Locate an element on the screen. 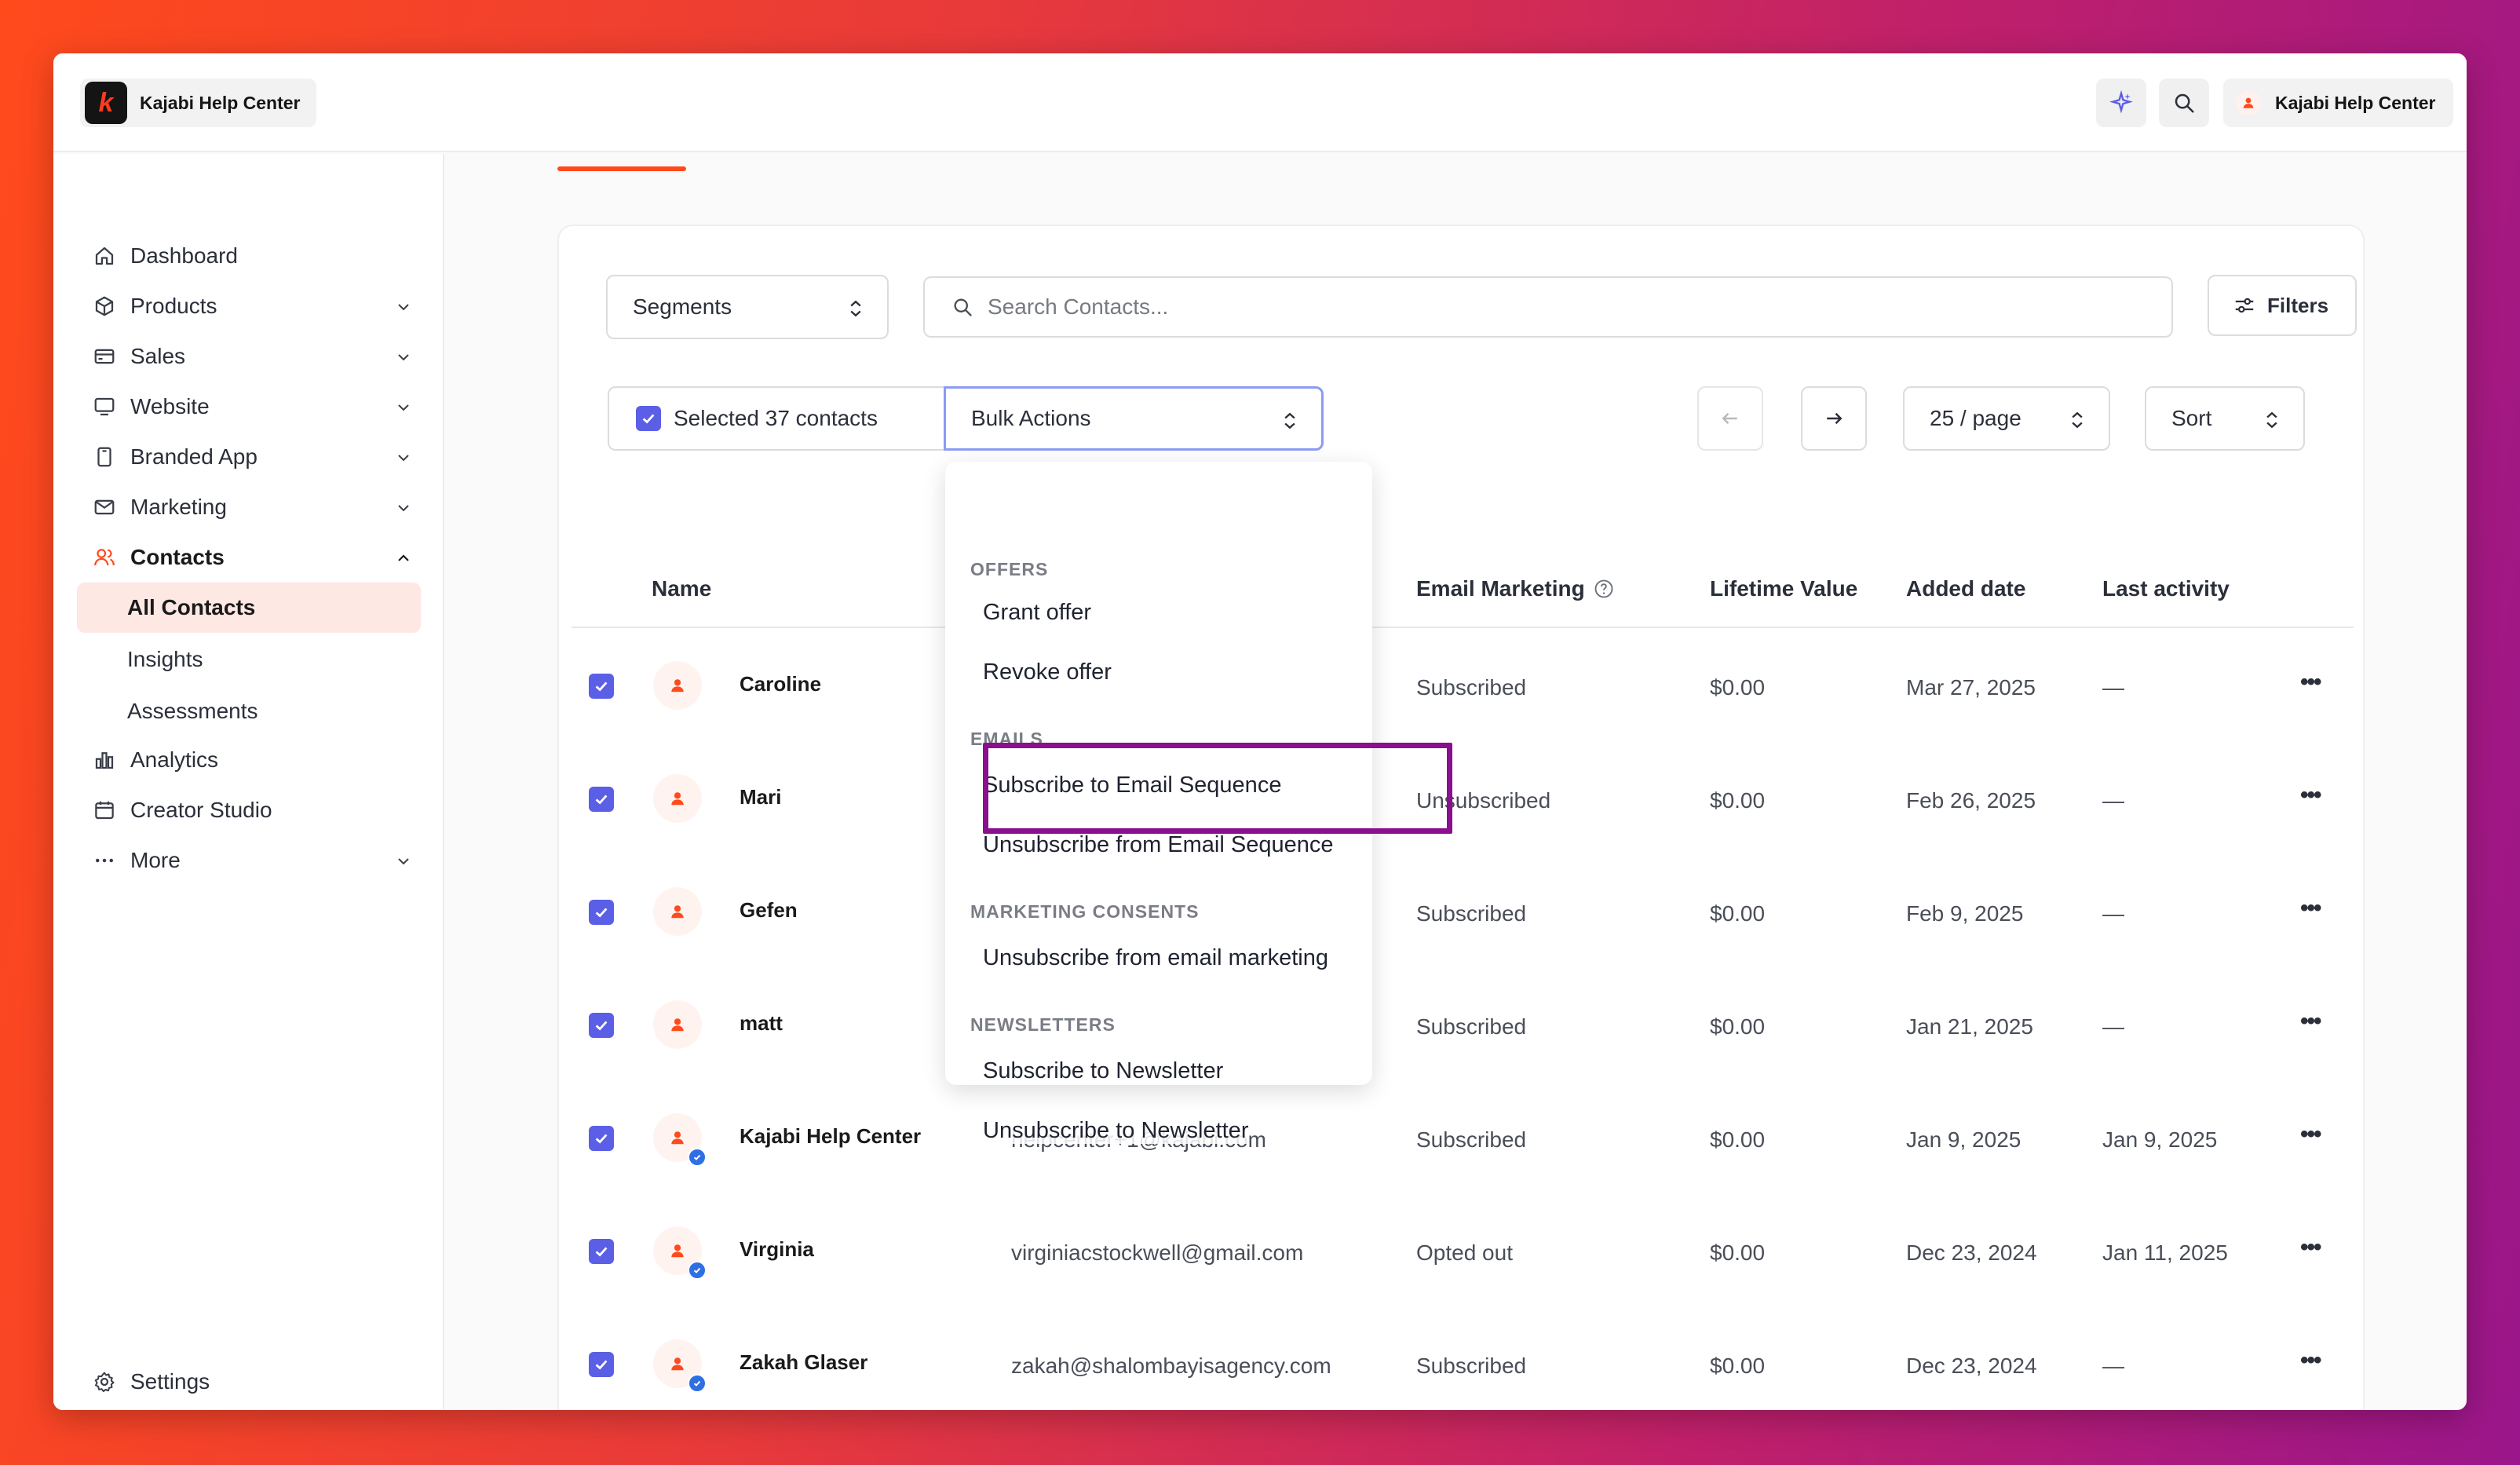  sidebar-item-dashboard: Dashboard is located at coordinates (249, 255).